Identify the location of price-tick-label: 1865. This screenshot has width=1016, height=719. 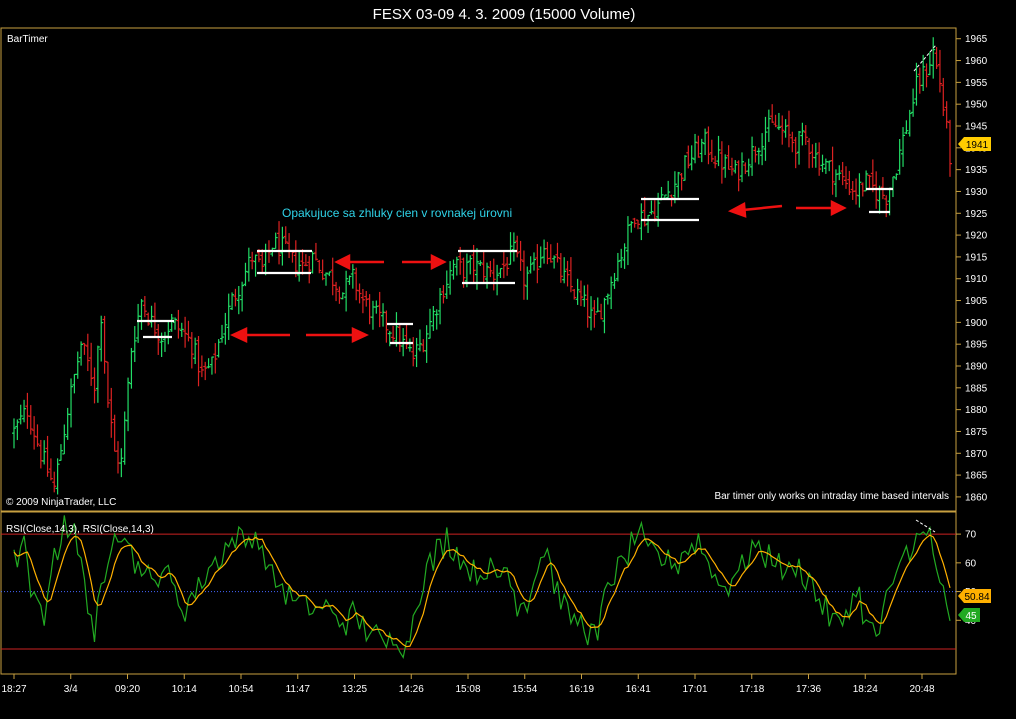
(976, 476).